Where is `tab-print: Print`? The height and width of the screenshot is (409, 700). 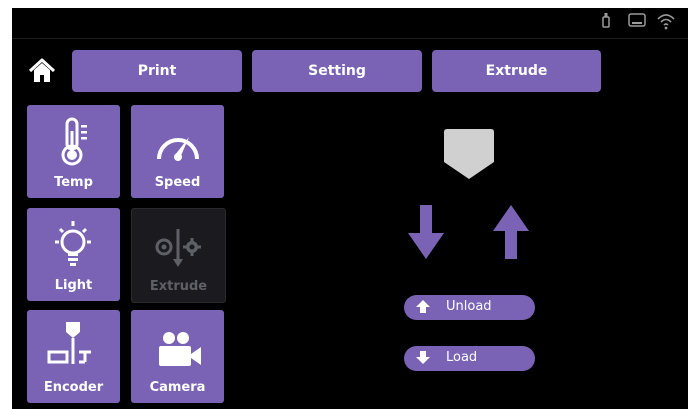 tab-print: Print is located at coordinates (157, 71).